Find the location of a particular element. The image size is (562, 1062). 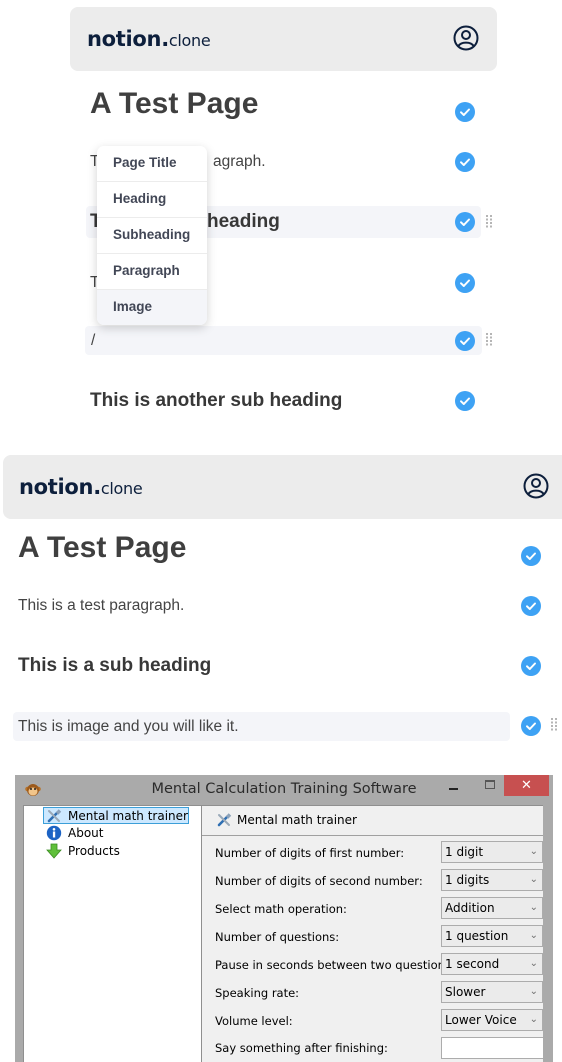

menu-item-heading: Heading is located at coordinates (152, 200).